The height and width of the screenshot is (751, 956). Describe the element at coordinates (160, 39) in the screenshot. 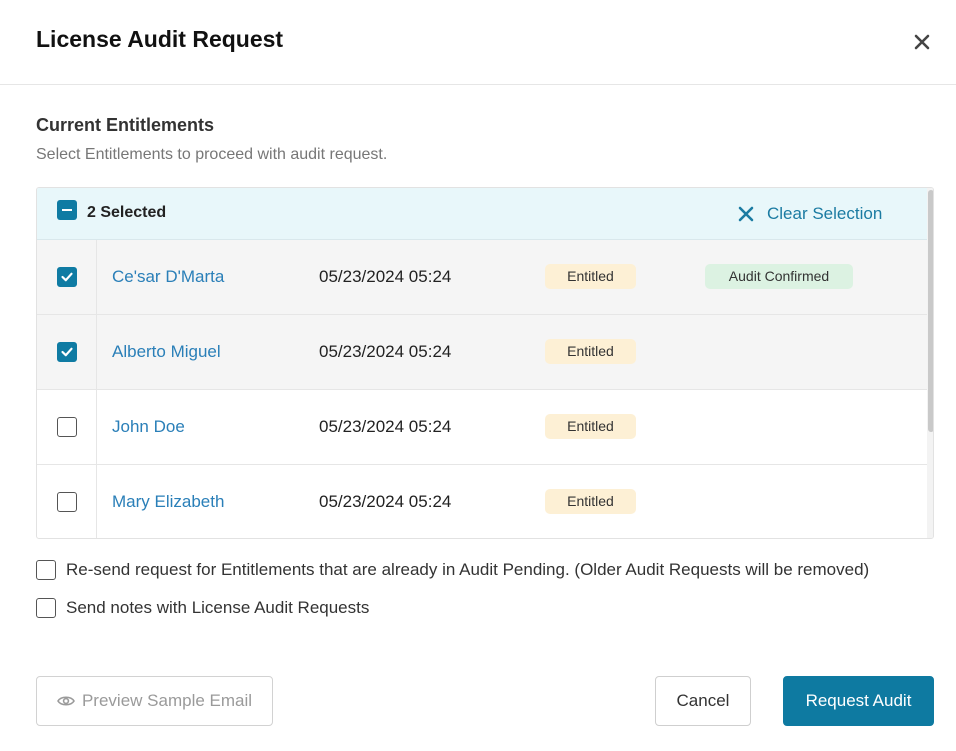

I see `dialog-title: License Audit Request` at that location.